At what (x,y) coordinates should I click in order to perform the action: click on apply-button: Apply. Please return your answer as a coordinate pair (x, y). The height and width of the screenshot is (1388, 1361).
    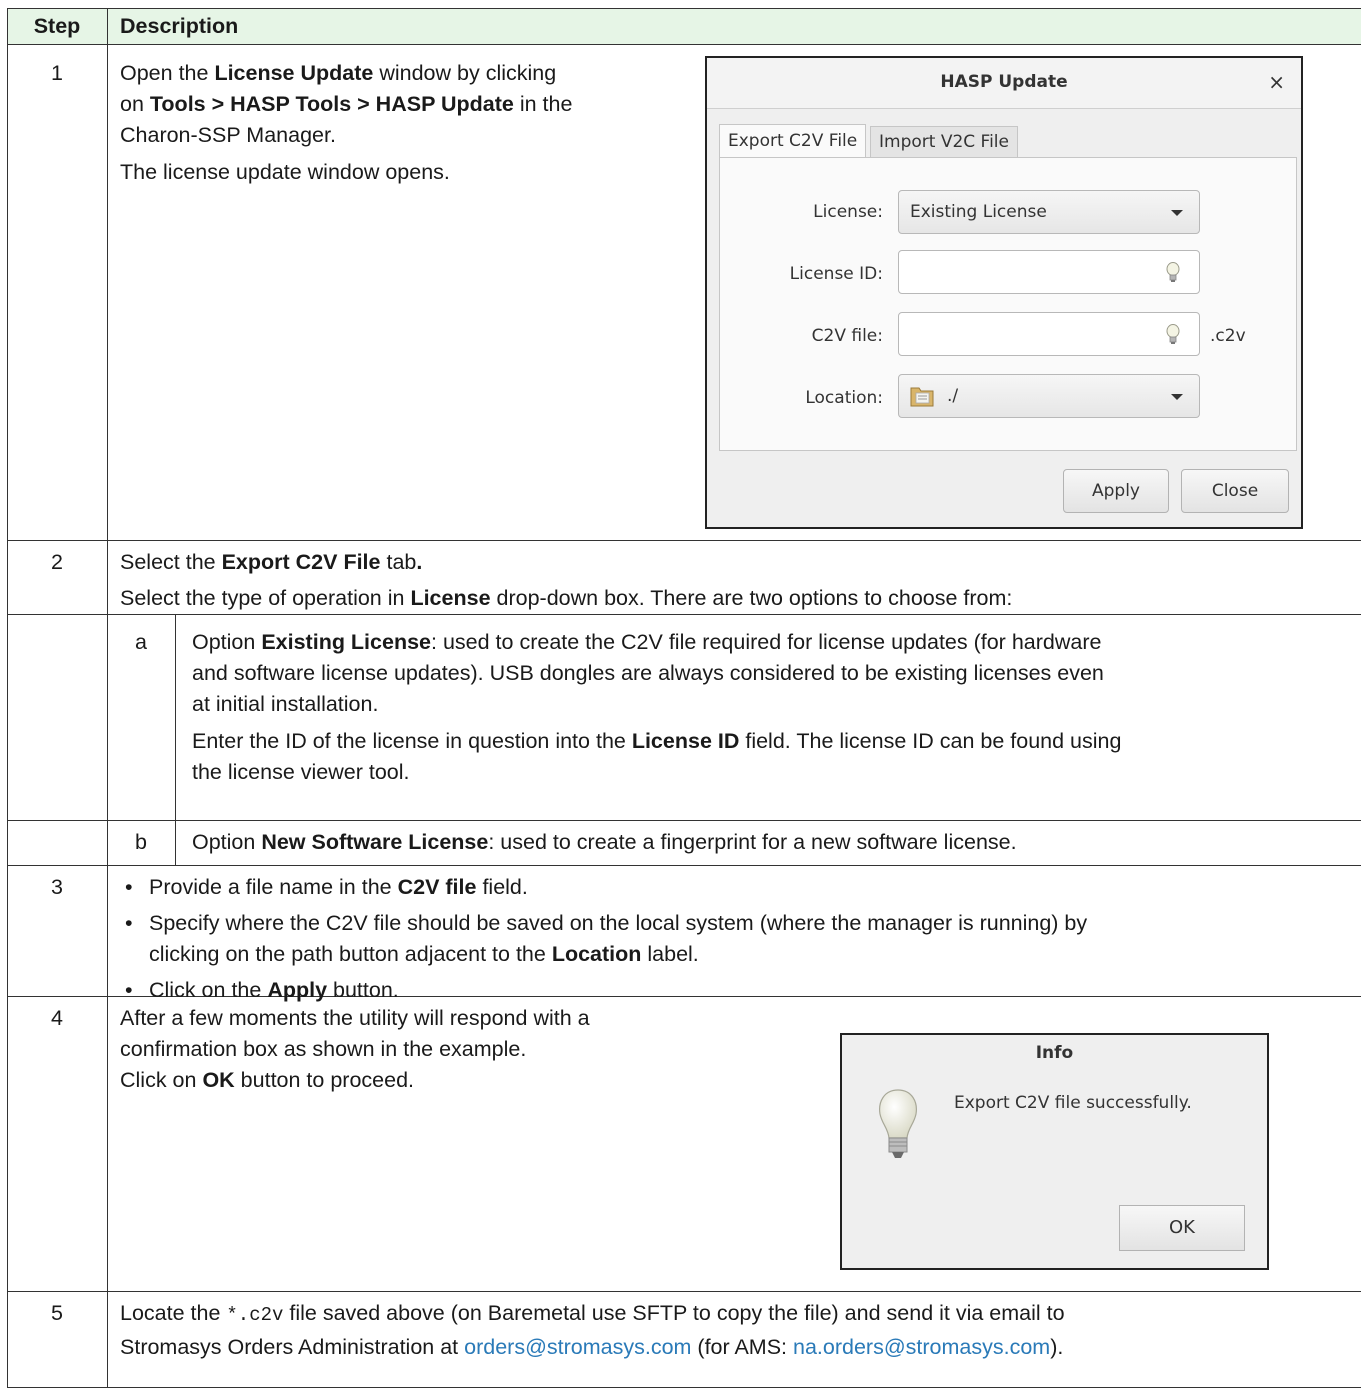
    Looking at the image, I should click on (1116, 491).